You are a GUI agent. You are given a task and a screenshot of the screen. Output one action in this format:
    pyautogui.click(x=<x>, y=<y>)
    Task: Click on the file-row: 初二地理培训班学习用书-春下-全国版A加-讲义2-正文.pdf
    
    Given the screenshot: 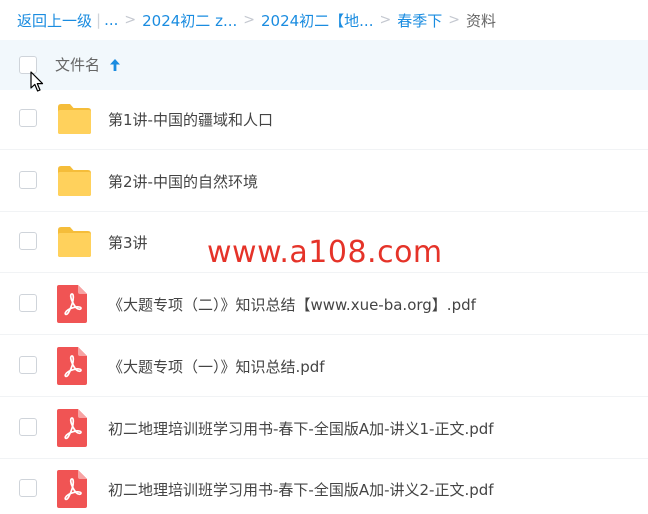 What is the action you would take?
    pyautogui.click(x=324, y=486)
    